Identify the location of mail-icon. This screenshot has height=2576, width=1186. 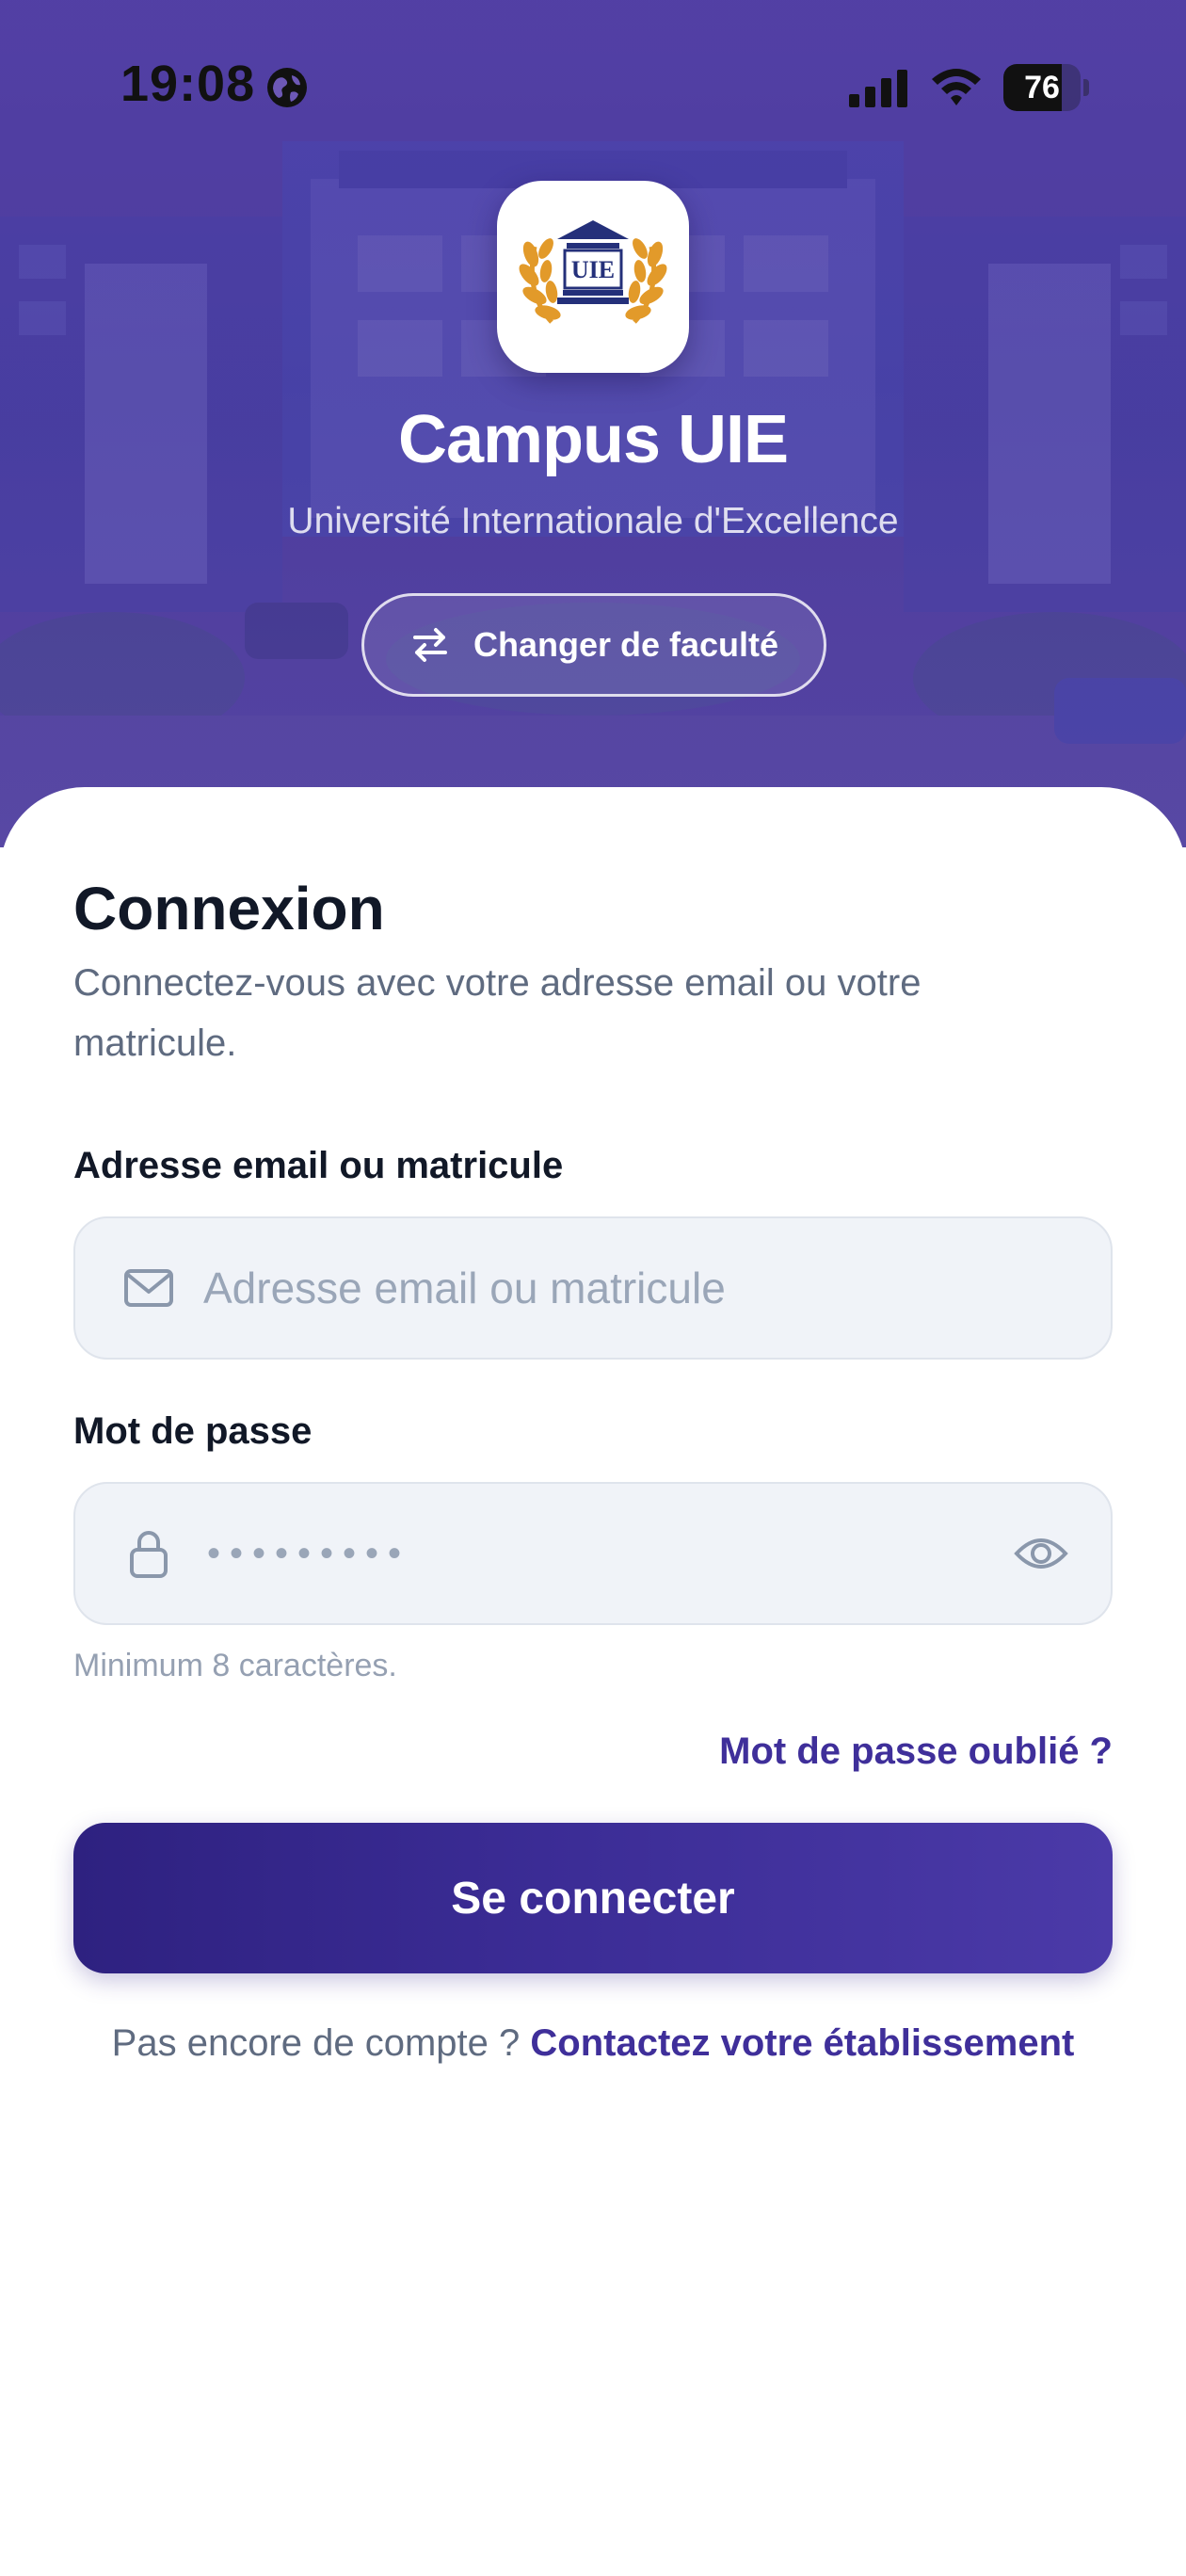
(148, 1288).